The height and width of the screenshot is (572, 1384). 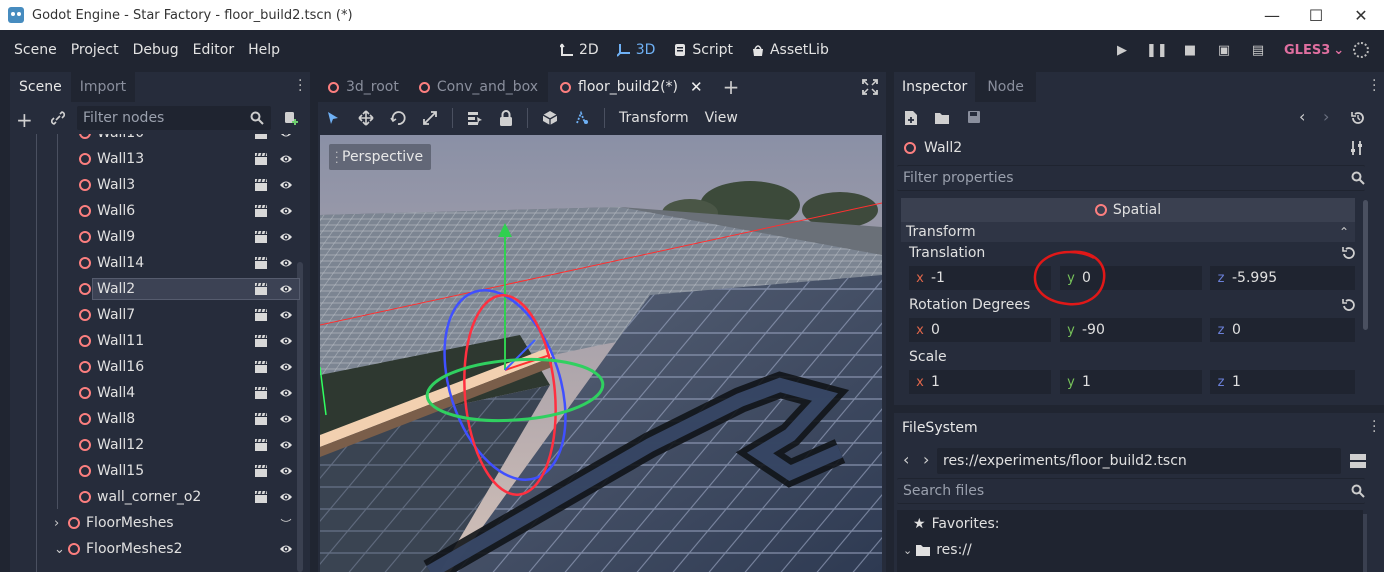 I want to click on rotate-mode-icon, so click(x=398, y=118).